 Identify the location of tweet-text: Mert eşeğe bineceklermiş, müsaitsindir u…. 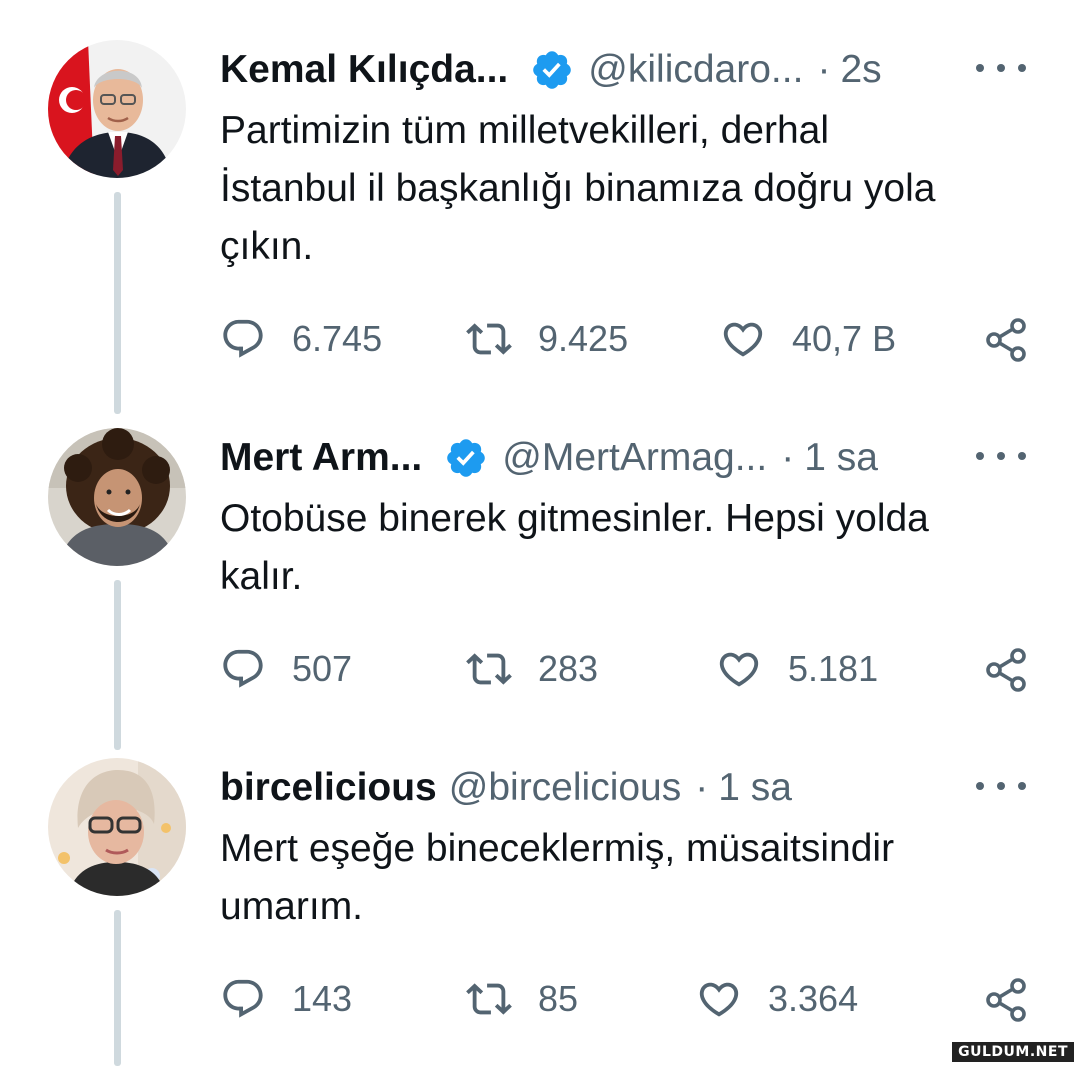
(630, 878).